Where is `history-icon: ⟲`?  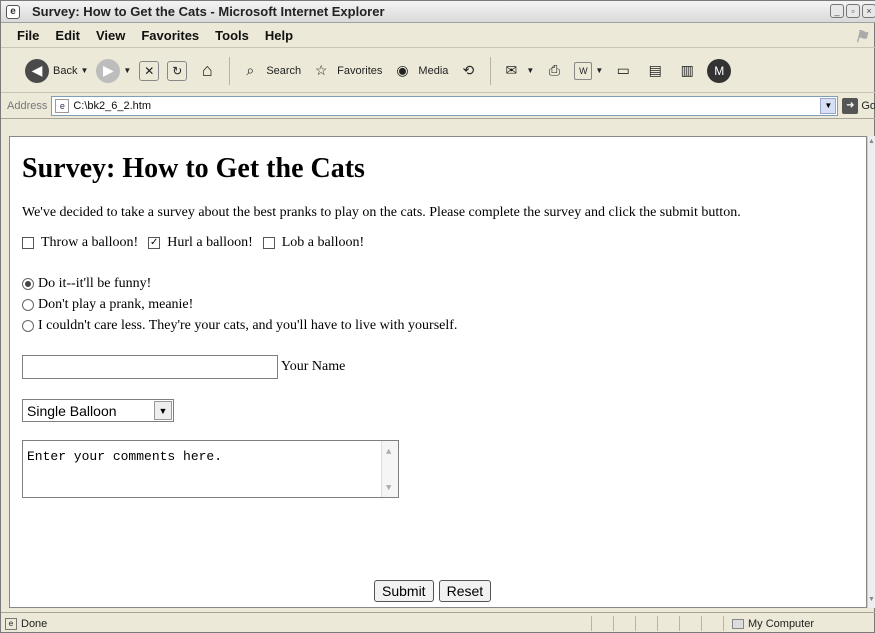
history-icon: ⟲ is located at coordinates (468, 70).